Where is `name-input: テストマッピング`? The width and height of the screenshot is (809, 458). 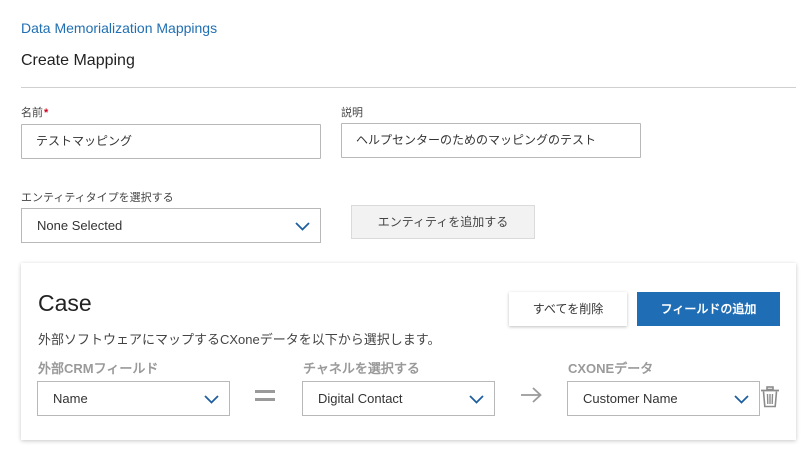
name-input: テストマッピング is located at coordinates (171, 141).